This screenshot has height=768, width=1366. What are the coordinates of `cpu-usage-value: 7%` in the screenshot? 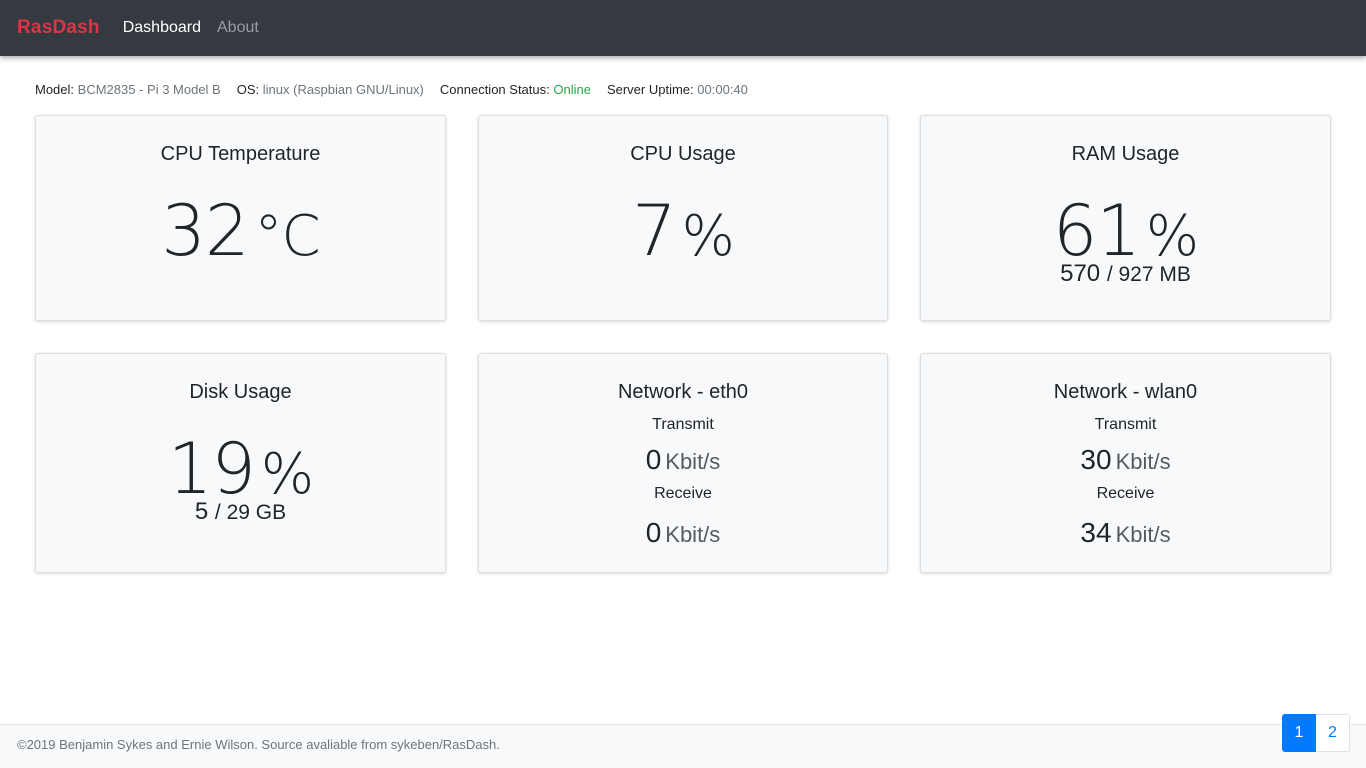 It's located at (683, 231).